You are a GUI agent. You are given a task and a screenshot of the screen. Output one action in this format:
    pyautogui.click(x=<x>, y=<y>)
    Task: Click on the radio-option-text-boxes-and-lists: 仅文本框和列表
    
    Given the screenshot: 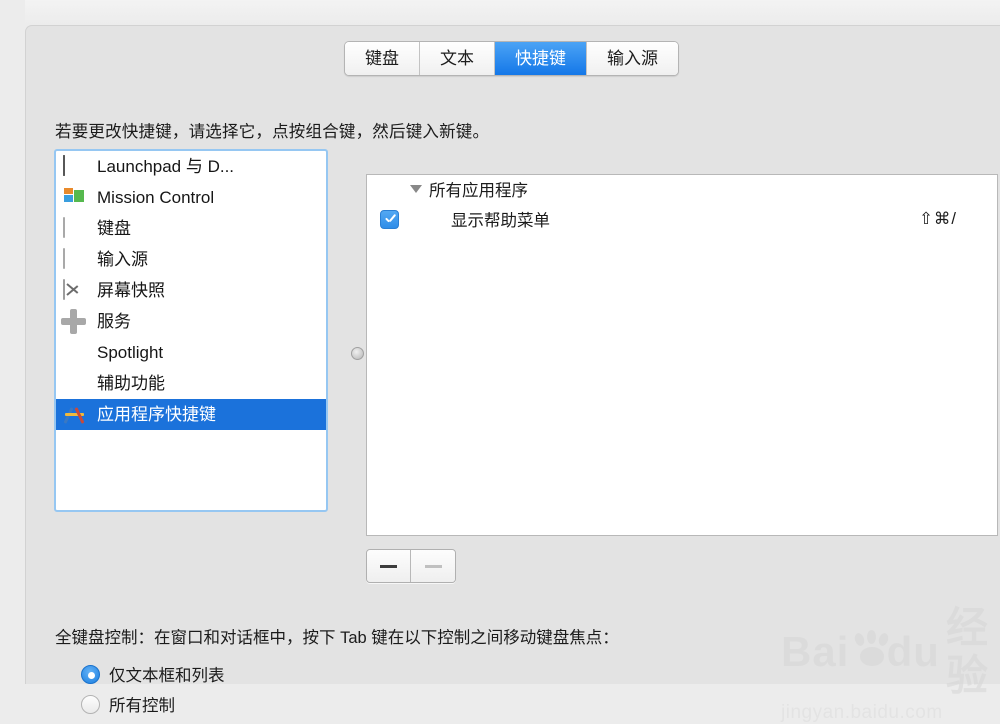 What is the action you would take?
    pyautogui.click(x=153, y=674)
    